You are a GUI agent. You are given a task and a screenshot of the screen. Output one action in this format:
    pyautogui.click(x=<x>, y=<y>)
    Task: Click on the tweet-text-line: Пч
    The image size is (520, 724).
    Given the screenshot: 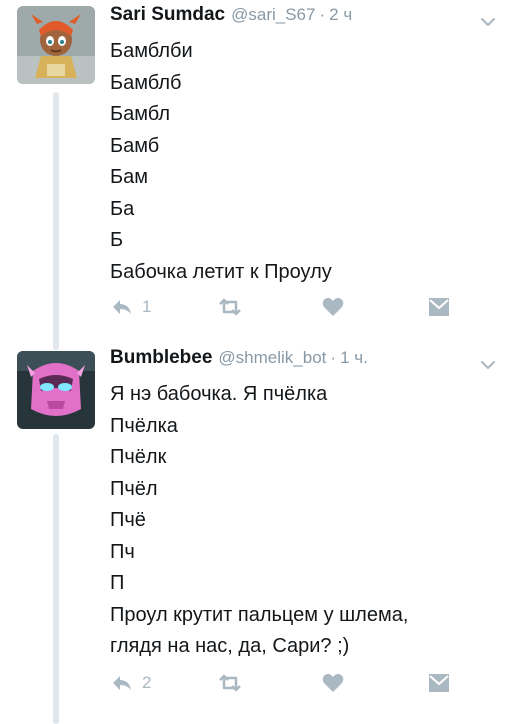 What is the action you would take?
    pyautogui.click(x=122, y=551)
    